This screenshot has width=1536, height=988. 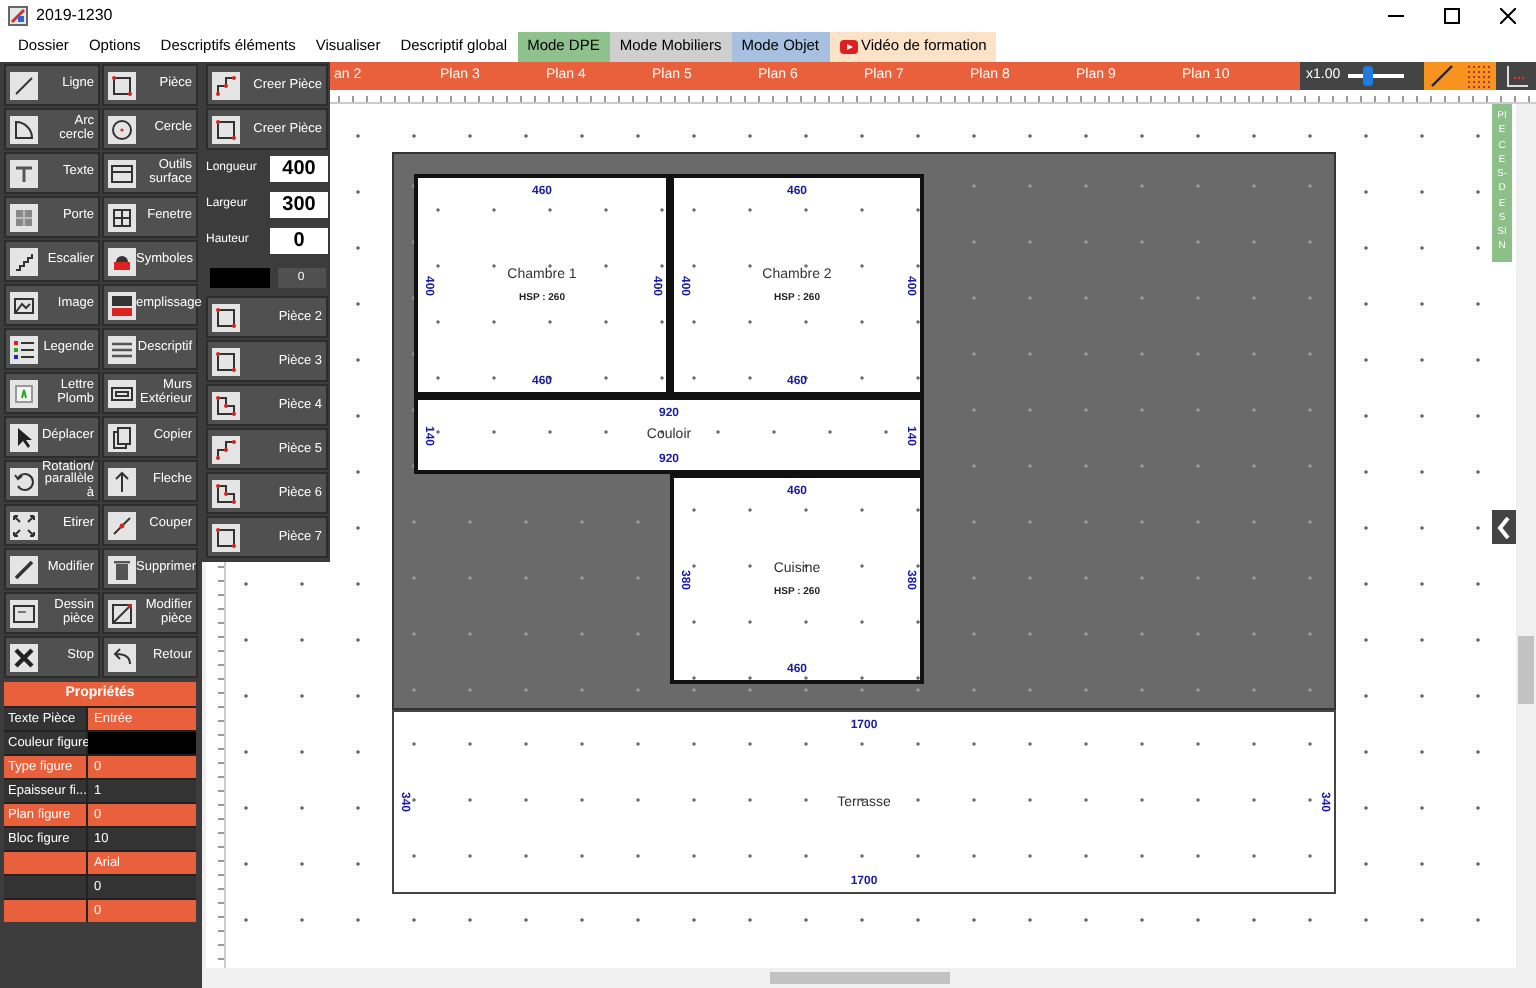 I want to click on slider-thumb, so click(x=1367, y=76).